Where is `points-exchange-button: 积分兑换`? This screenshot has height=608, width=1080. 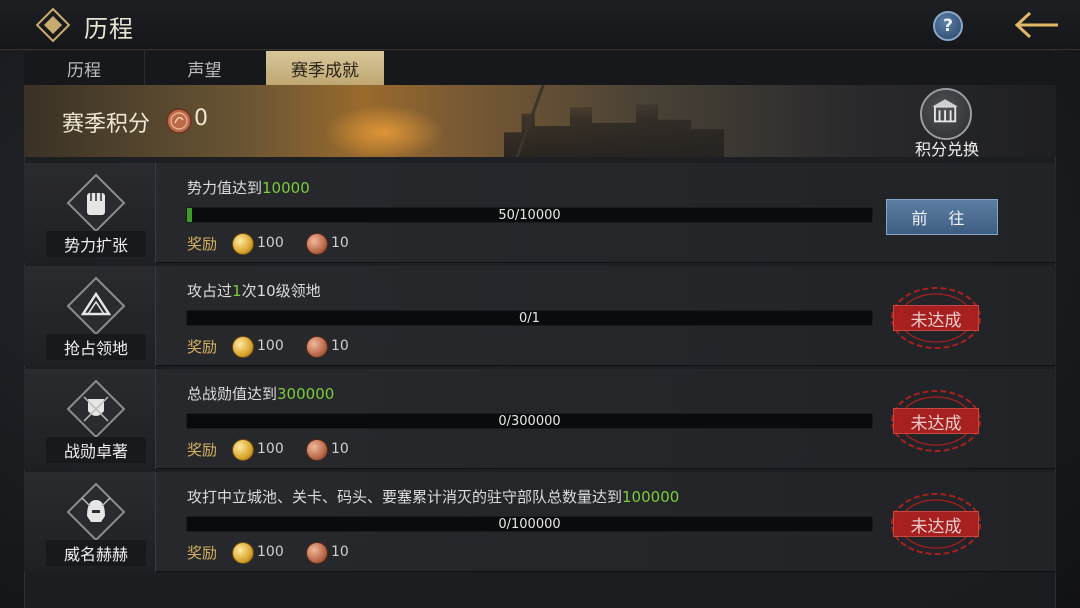
points-exchange-button: 积分兑换 is located at coordinates (947, 148).